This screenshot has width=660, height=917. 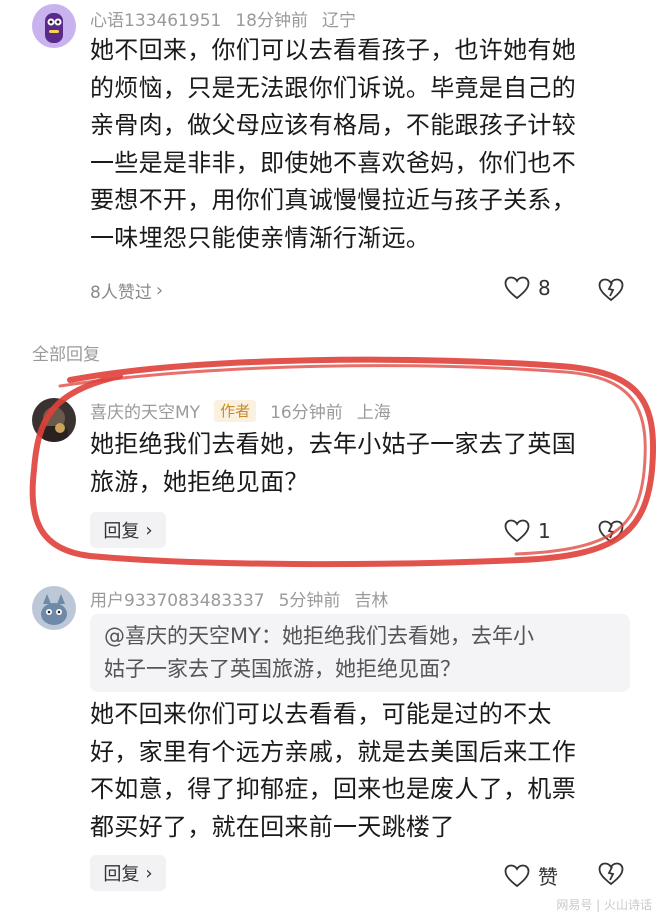 What do you see at coordinates (177, 598) in the screenshot?
I see `username: 用户9337083483337` at bounding box center [177, 598].